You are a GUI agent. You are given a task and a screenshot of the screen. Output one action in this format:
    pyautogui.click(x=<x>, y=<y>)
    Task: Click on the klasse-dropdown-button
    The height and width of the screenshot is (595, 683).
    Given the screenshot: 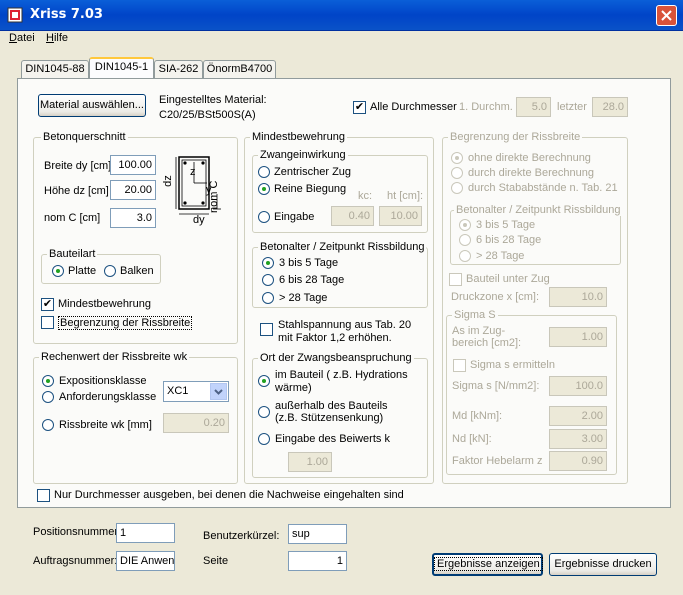 What is the action you would take?
    pyautogui.click(x=218, y=391)
    